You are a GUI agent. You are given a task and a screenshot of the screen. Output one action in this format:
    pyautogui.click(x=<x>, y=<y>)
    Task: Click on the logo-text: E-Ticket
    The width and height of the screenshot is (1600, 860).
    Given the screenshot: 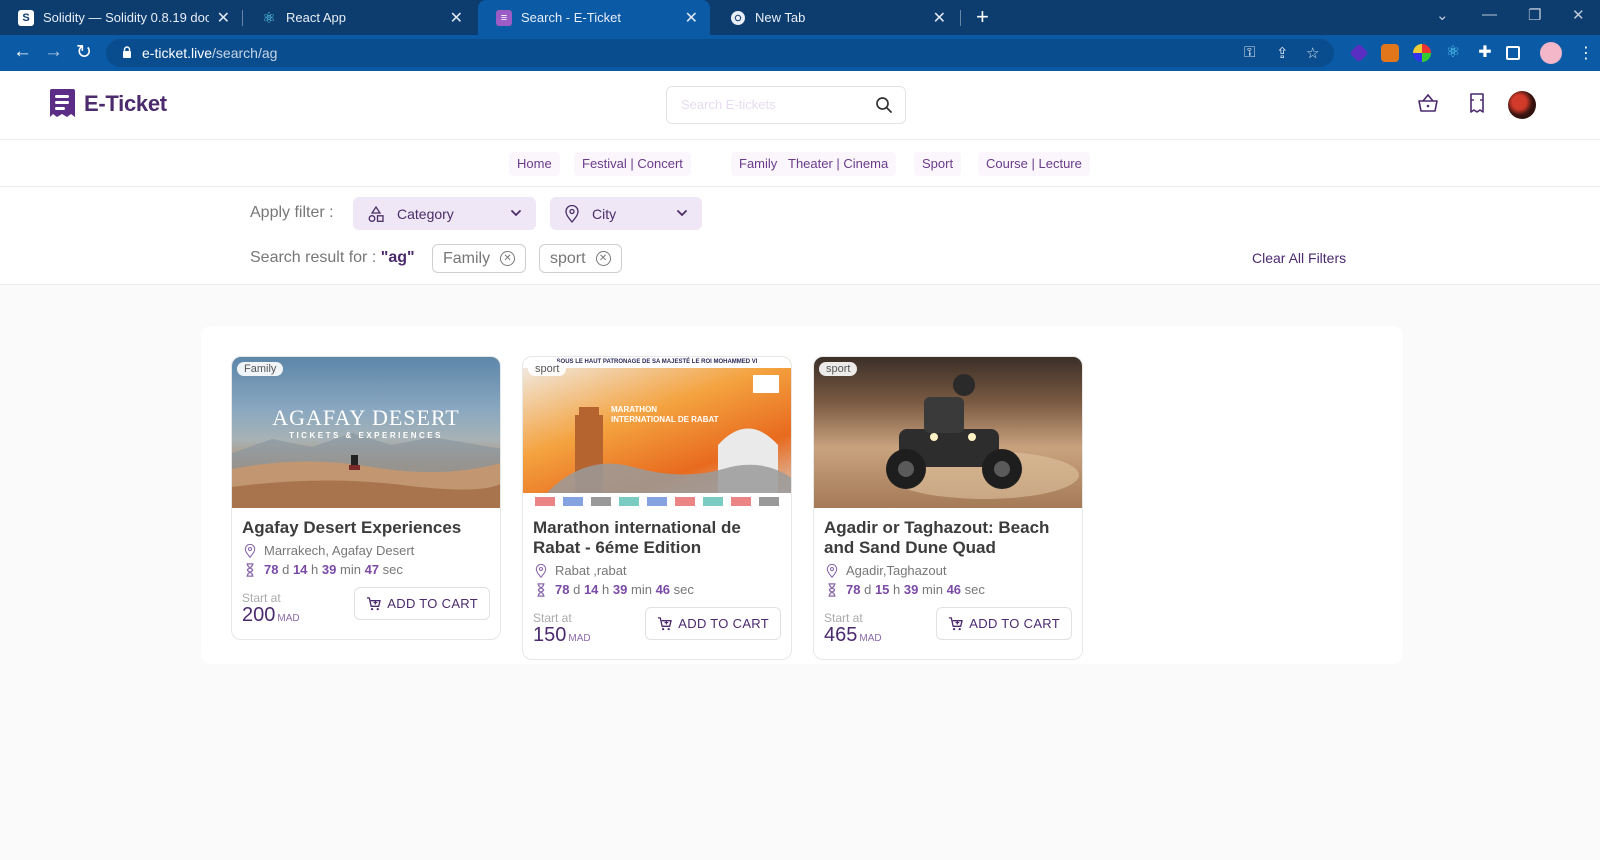 What is the action you would take?
    pyautogui.click(x=125, y=103)
    